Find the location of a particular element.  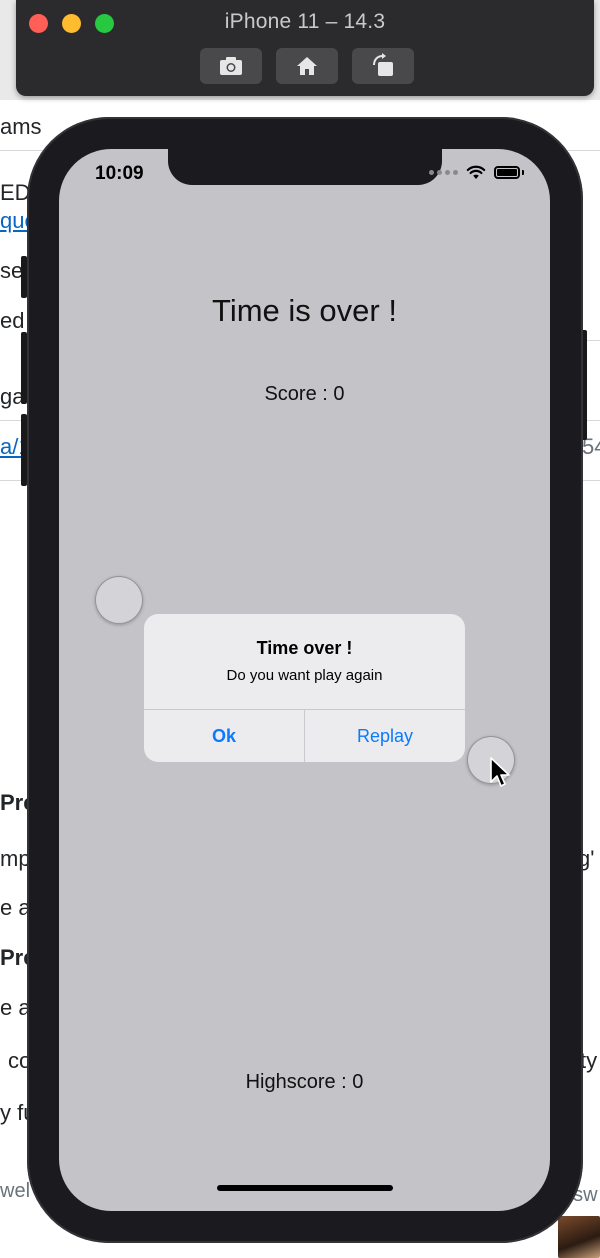

background-text: se is located at coordinates (12, 270).